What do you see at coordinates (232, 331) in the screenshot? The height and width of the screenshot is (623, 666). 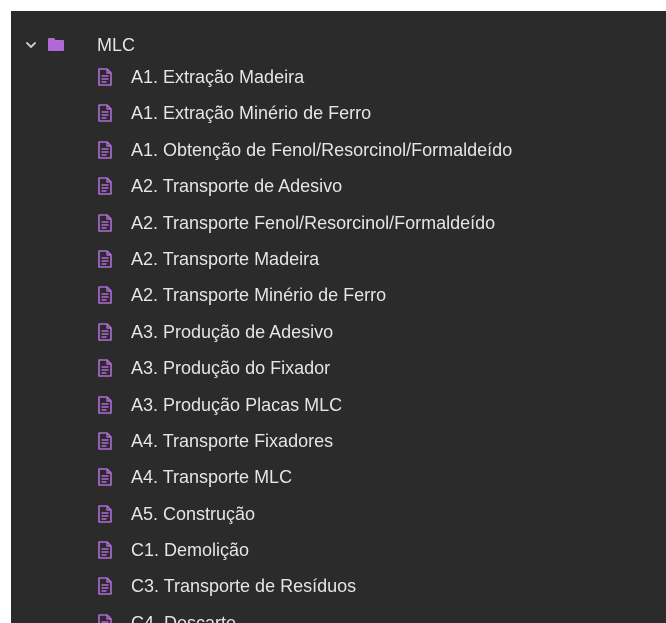 I see `tree-item-label: A3. Produção de Adesivo` at bounding box center [232, 331].